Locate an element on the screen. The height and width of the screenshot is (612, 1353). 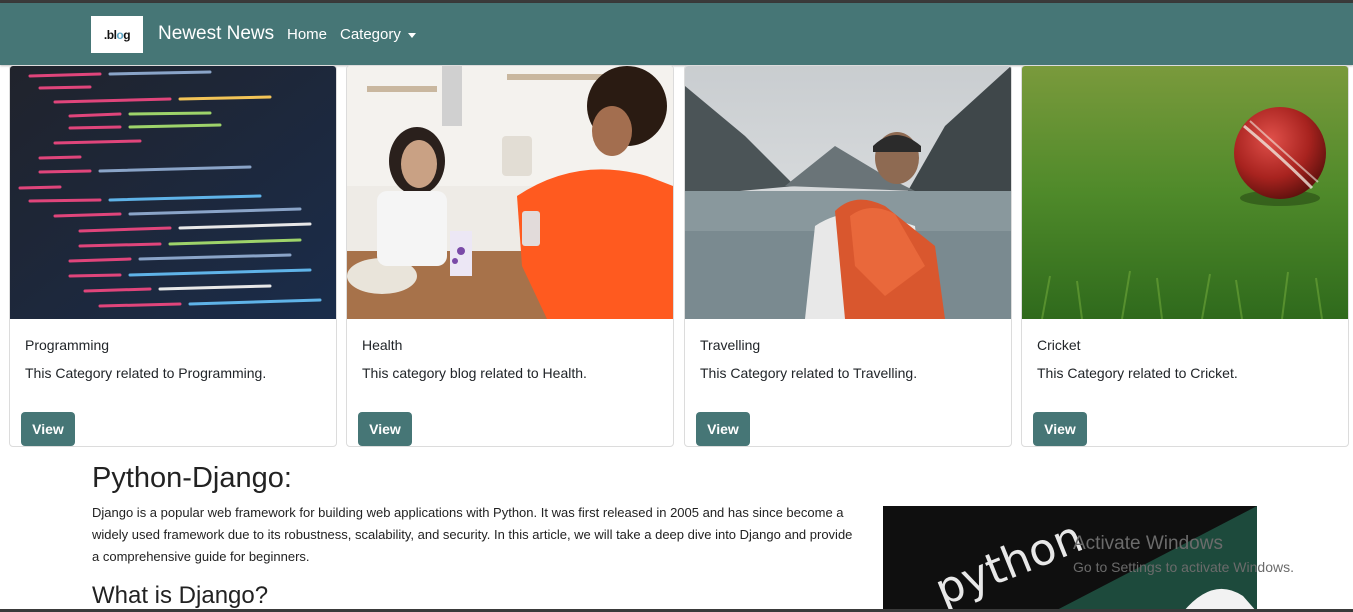
watermark-title: Activate Windows is located at coordinates (1148, 543).